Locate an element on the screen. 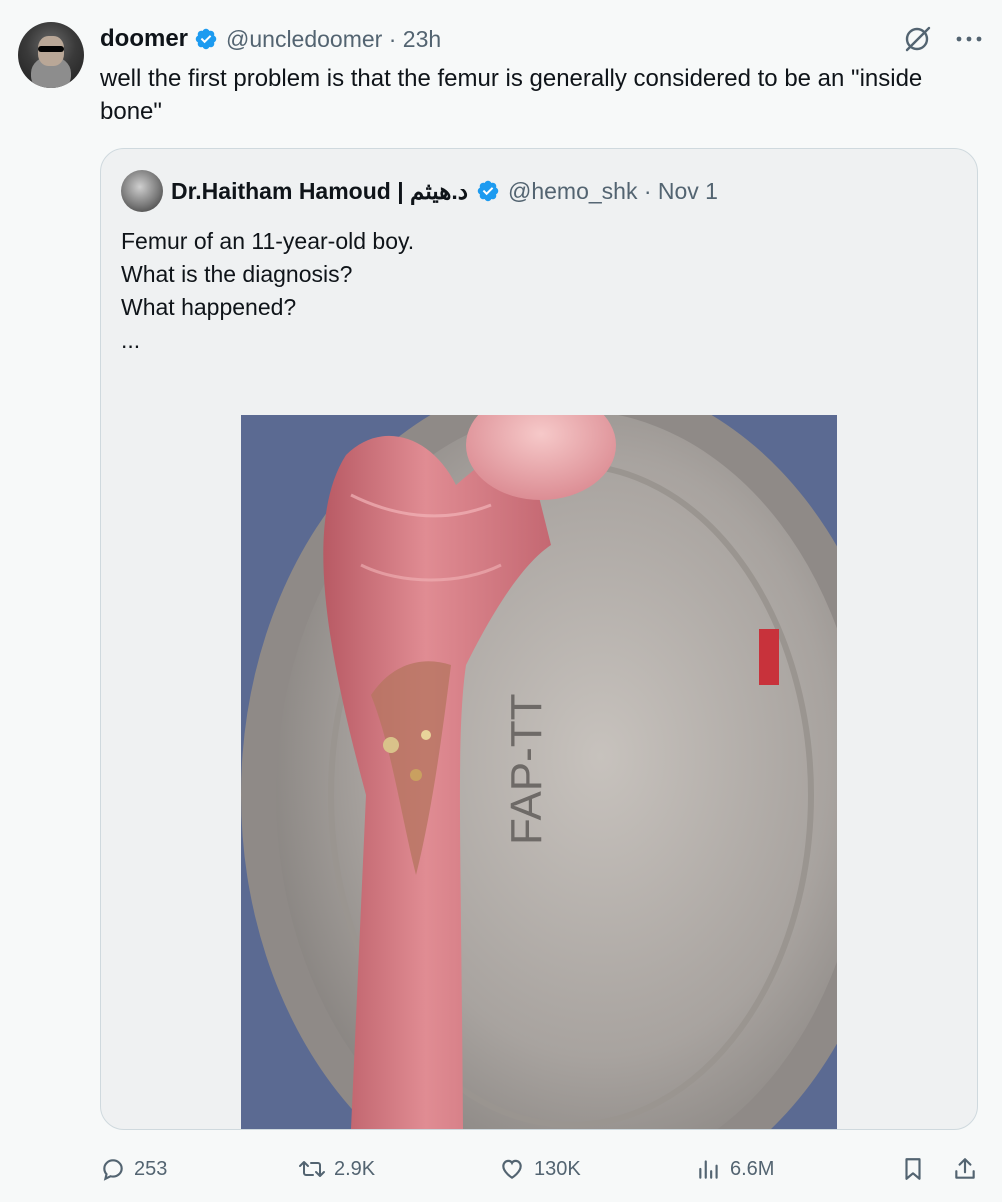  views-analytics-icon is located at coordinates (708, 1169).